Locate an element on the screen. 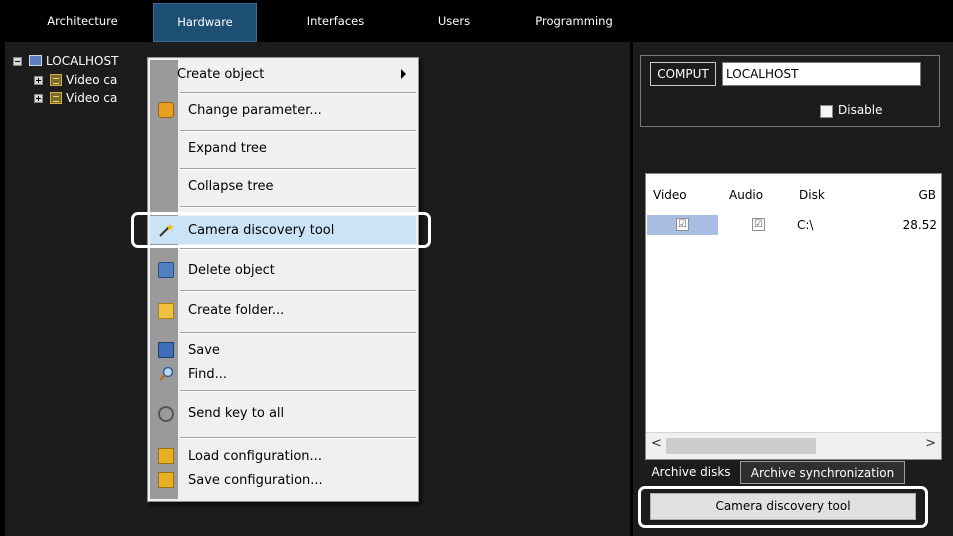  object-name-field is located at coordinates (821, 74).